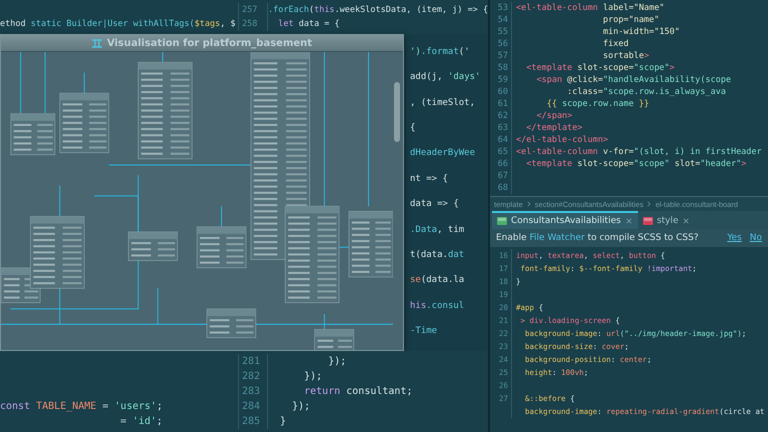  Describe the element at coordinates (503, 80) in the screenshot. I see `line-number: 59` at that location.